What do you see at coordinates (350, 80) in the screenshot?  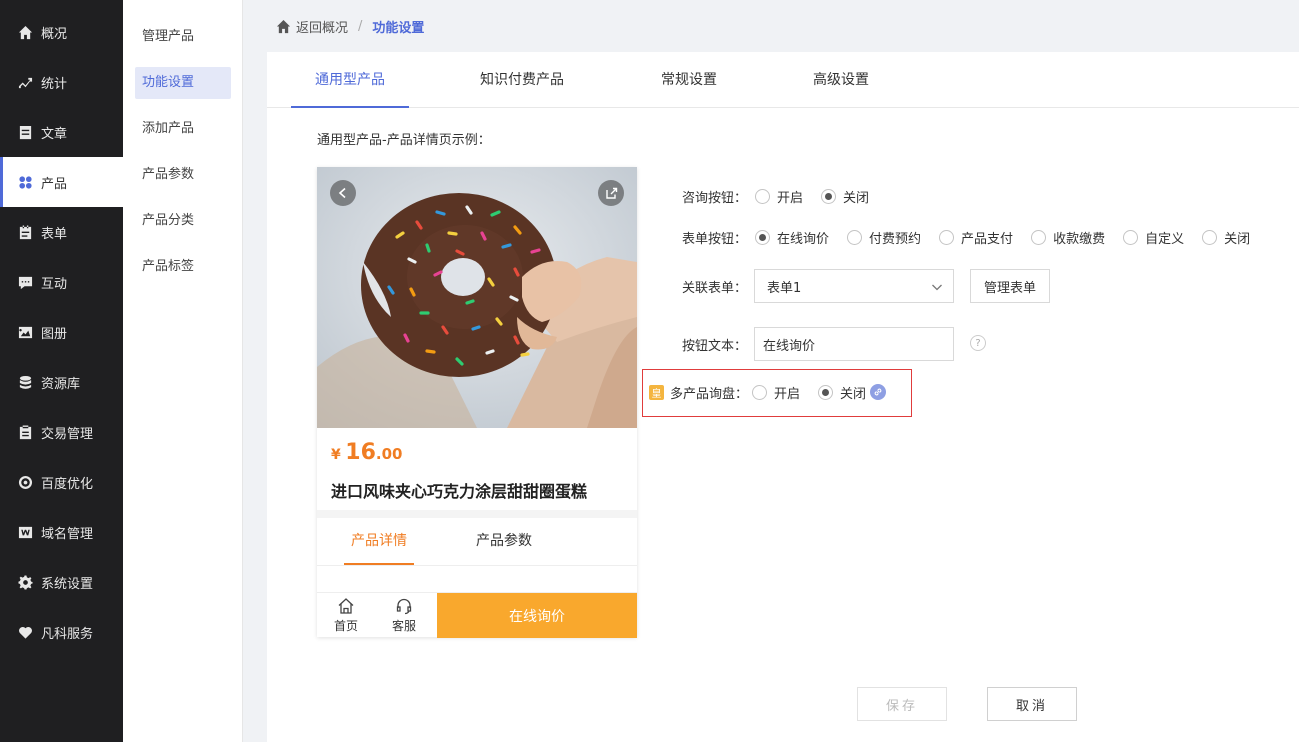 I see `tab-general-product: 通用型产品` at bounding box center [350, 80].